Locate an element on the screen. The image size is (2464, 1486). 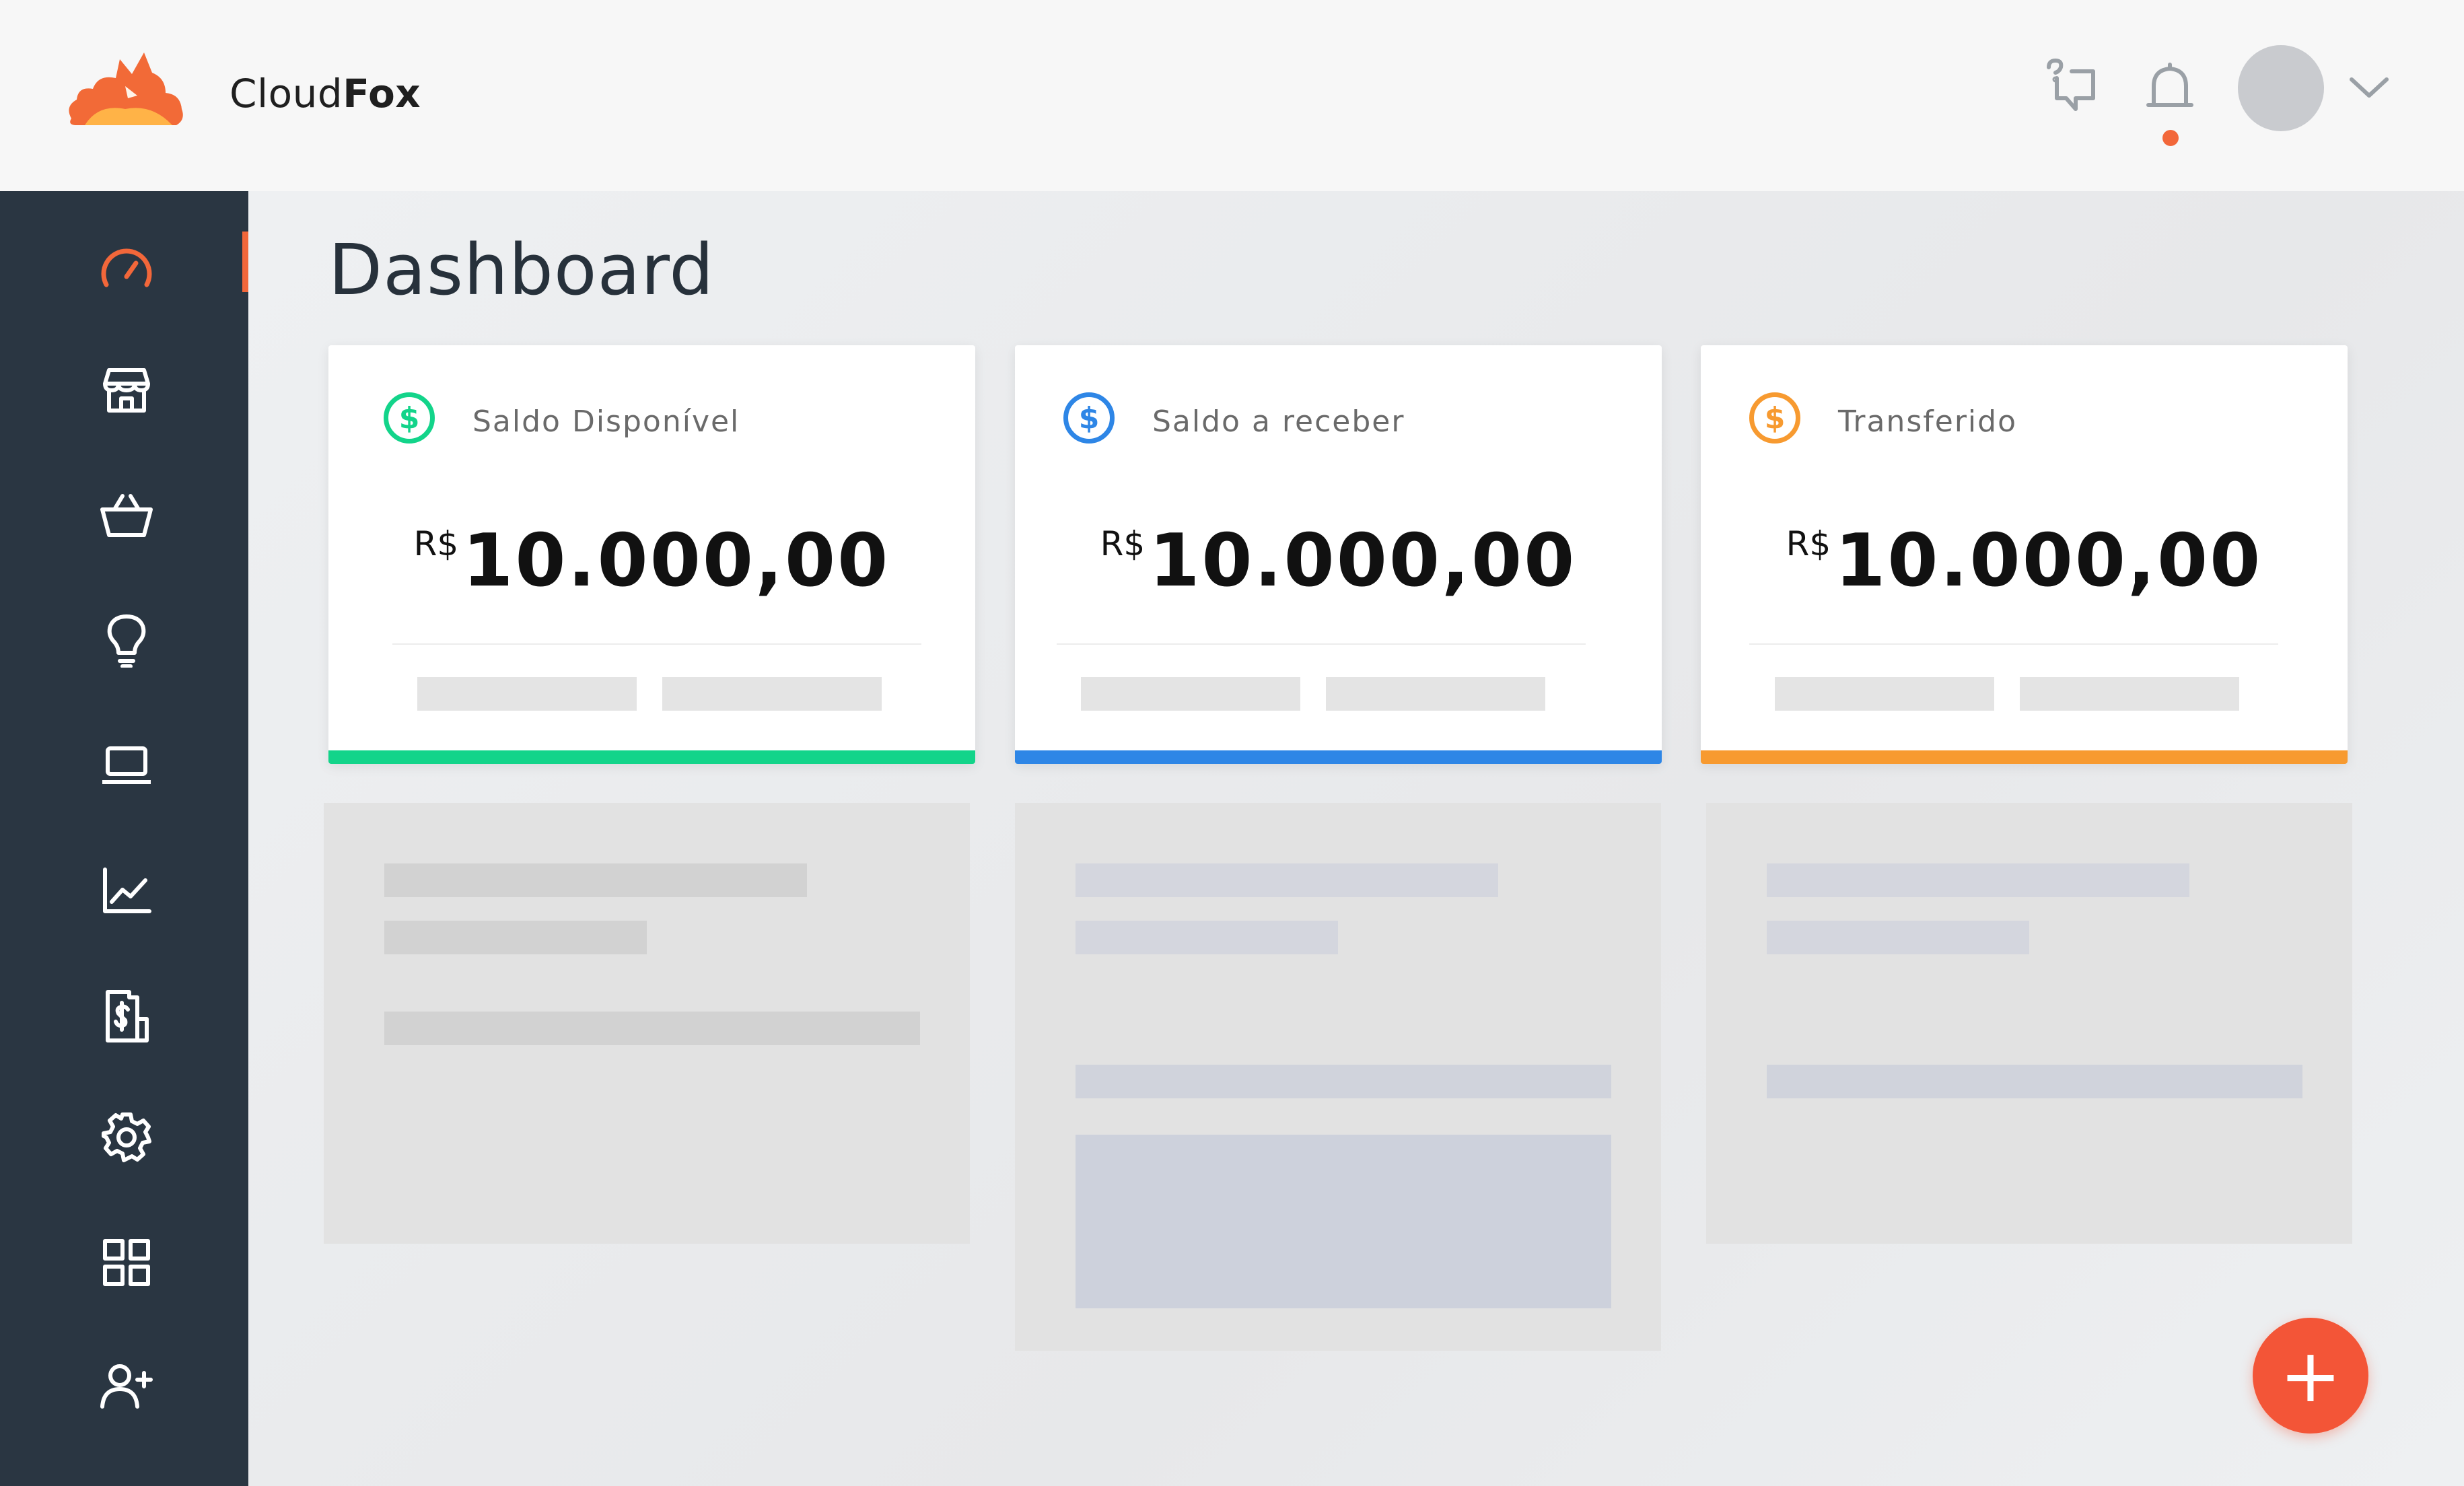
card-label: Transferido is located at coordinates (1927, 422).